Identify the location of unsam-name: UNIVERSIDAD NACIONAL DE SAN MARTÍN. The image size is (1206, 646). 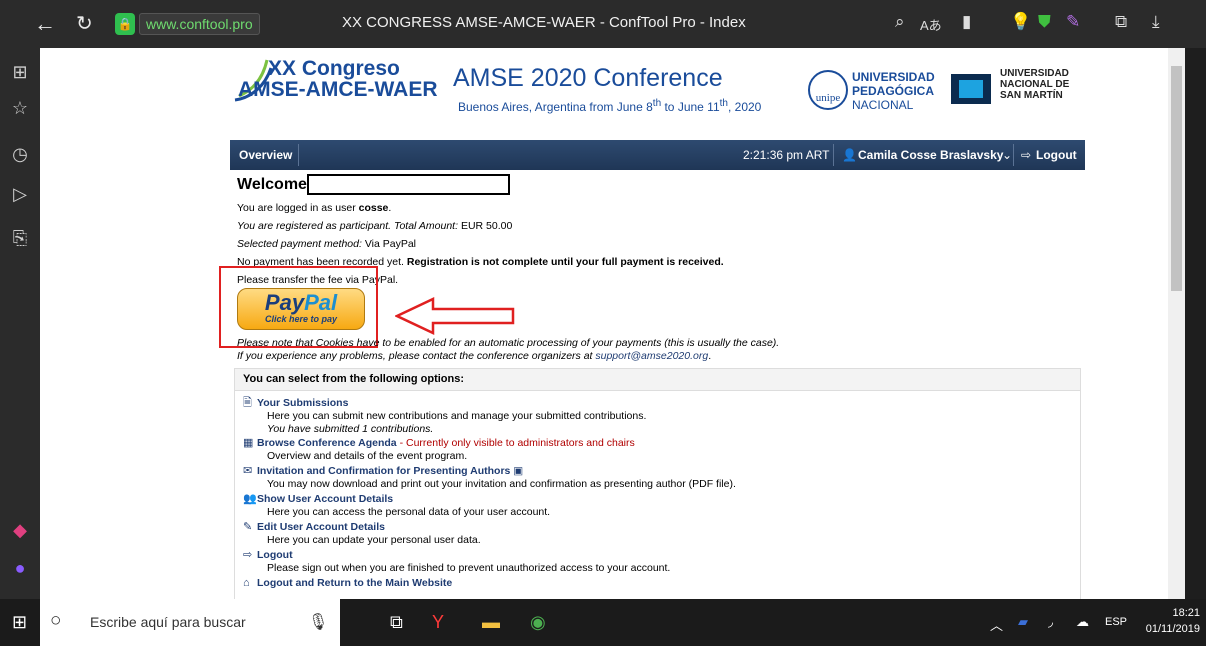
(1035, 84).